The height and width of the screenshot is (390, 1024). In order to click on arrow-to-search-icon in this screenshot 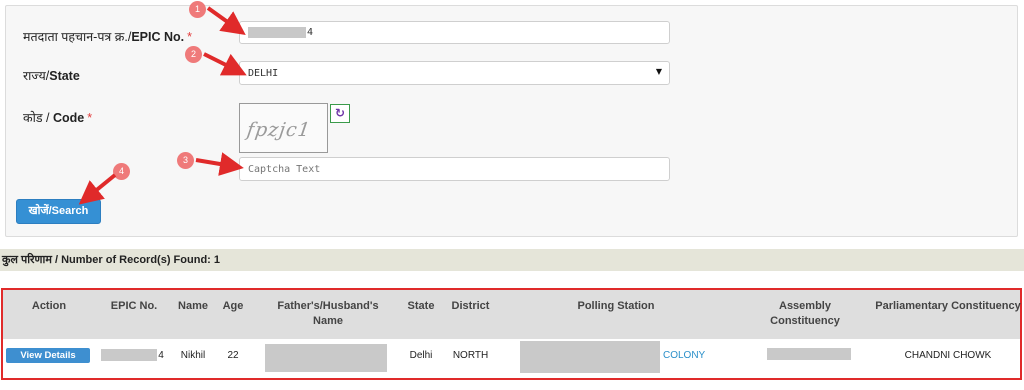, I will do `click(97, 189)`.